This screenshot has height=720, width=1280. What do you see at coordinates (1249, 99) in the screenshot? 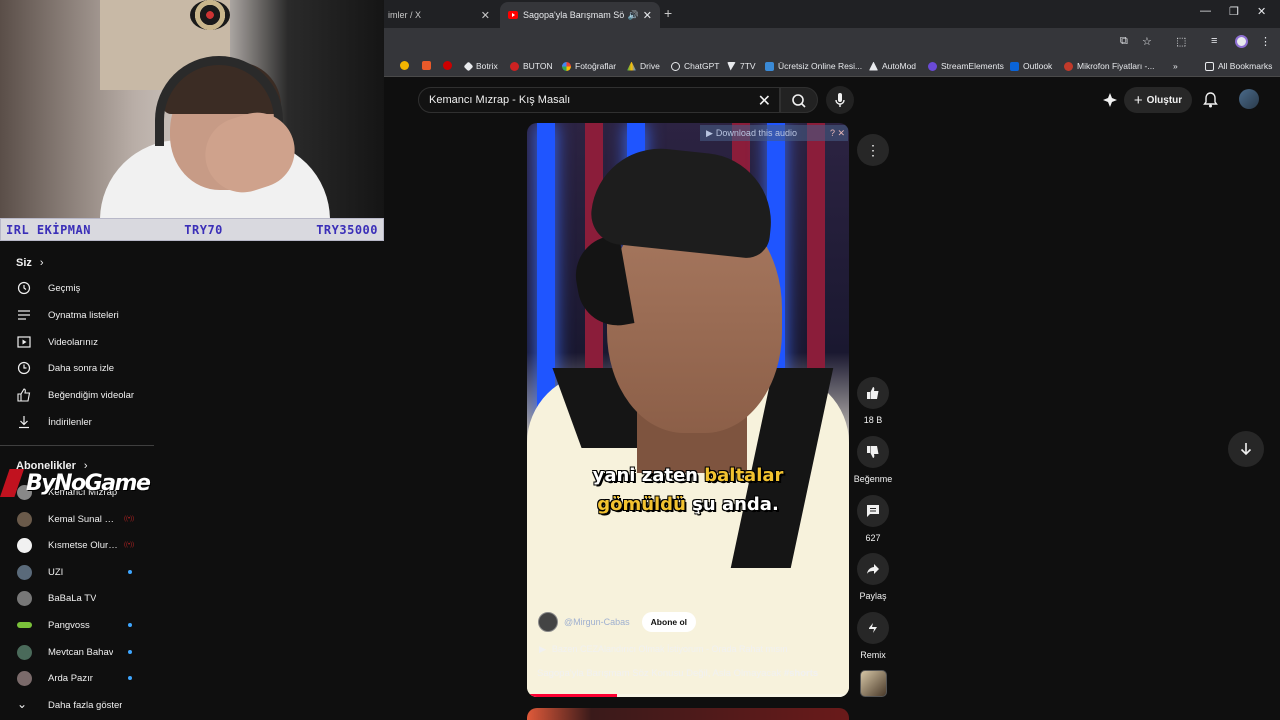
I see `account-avatar` at bounding box center [1249, 99].